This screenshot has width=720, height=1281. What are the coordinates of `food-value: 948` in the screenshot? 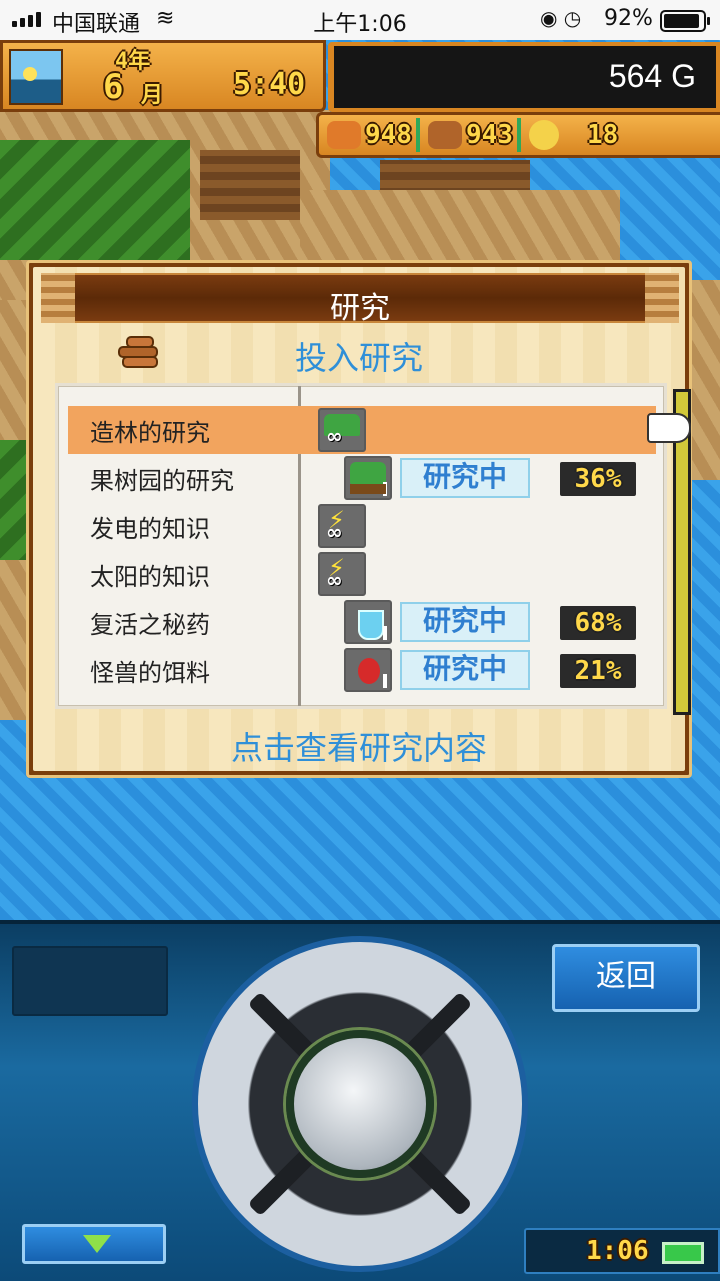 It's located at (388, 135).